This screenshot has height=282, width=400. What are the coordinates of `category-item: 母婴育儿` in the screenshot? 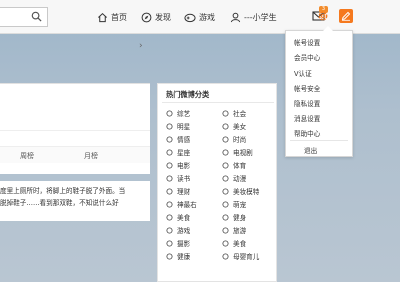 It's located at (240, 256).